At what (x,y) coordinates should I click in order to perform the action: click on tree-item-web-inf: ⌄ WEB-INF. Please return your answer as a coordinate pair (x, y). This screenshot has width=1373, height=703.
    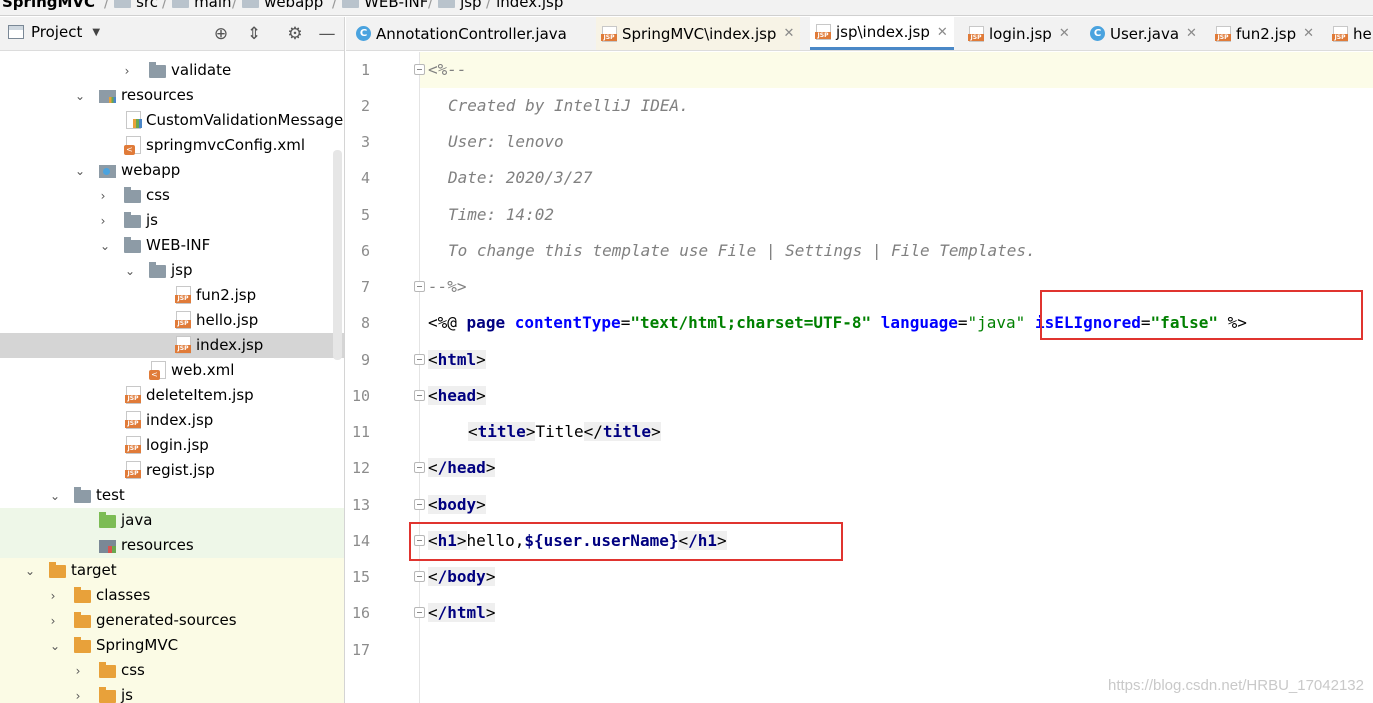
    Looking at the image, I should click on (172, 245).